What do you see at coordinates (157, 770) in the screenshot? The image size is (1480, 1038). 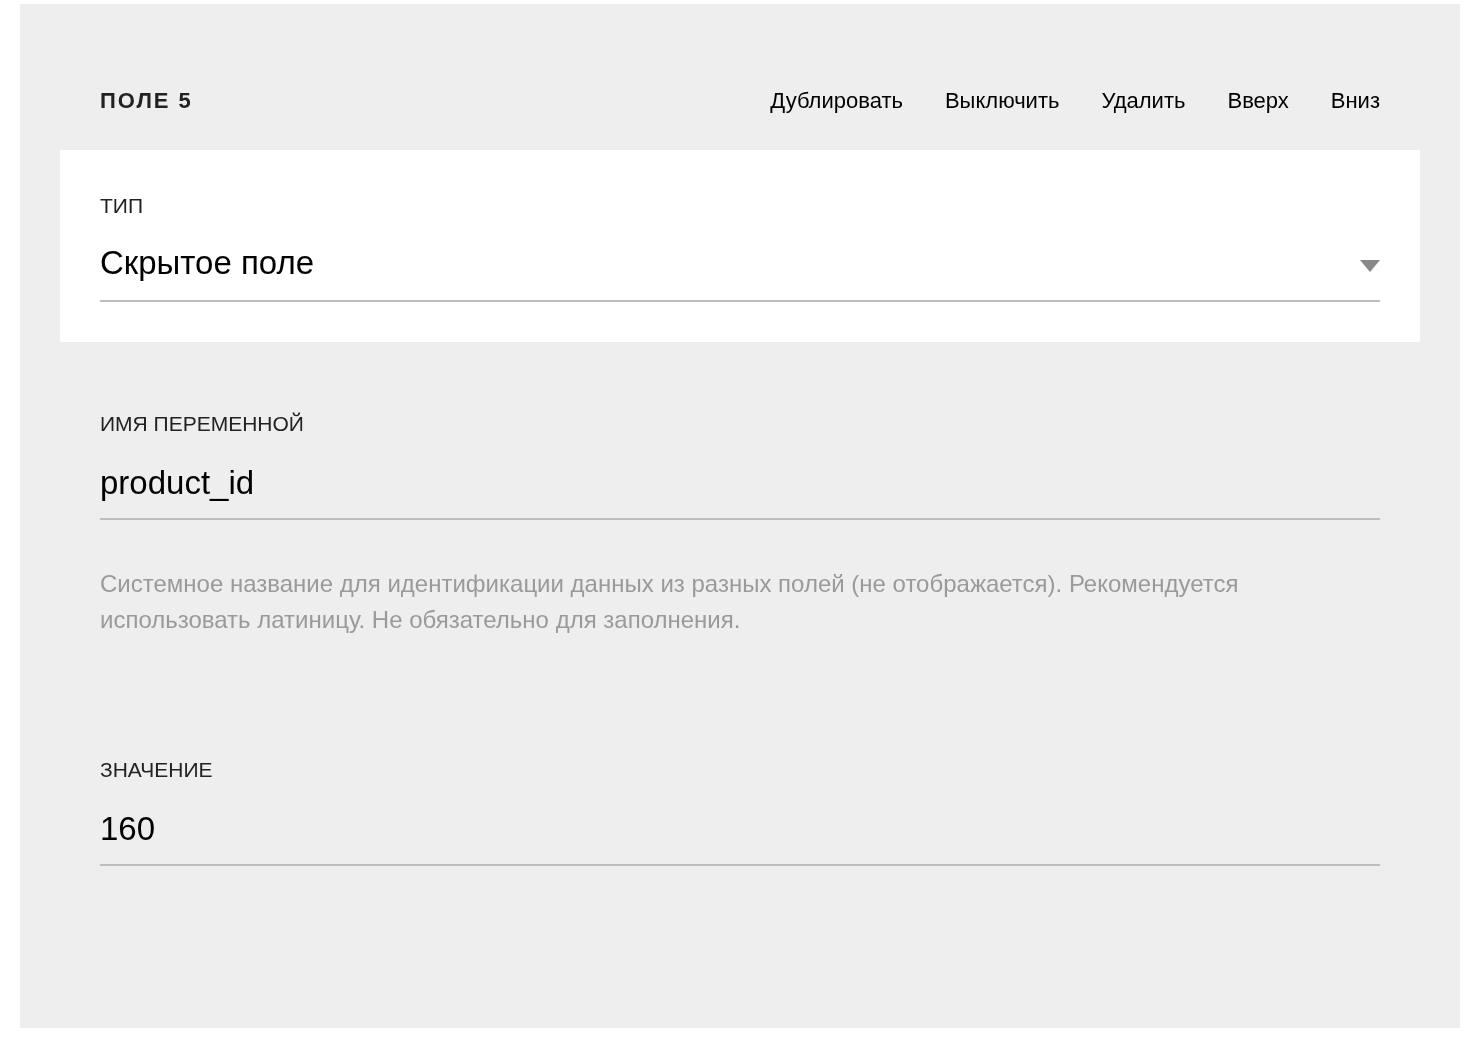 I see `field-label: ЗНАЧЕНИЕ` at bounding box center [157, 770].